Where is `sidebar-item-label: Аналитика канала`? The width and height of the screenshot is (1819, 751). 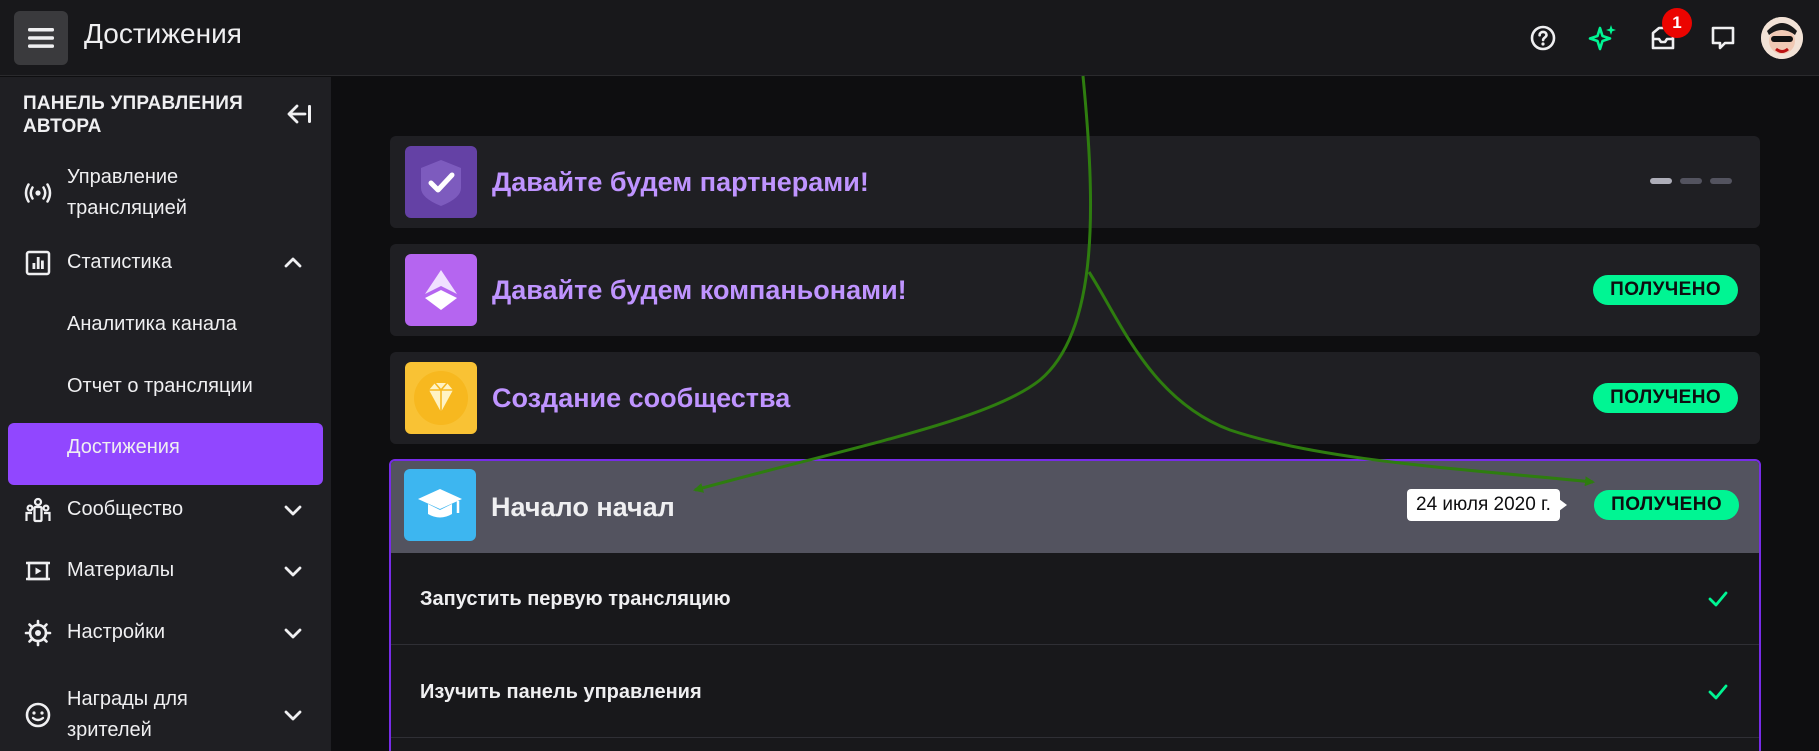
sidebar-item-label: Аналитика канала is located at coordinates (152, 324).